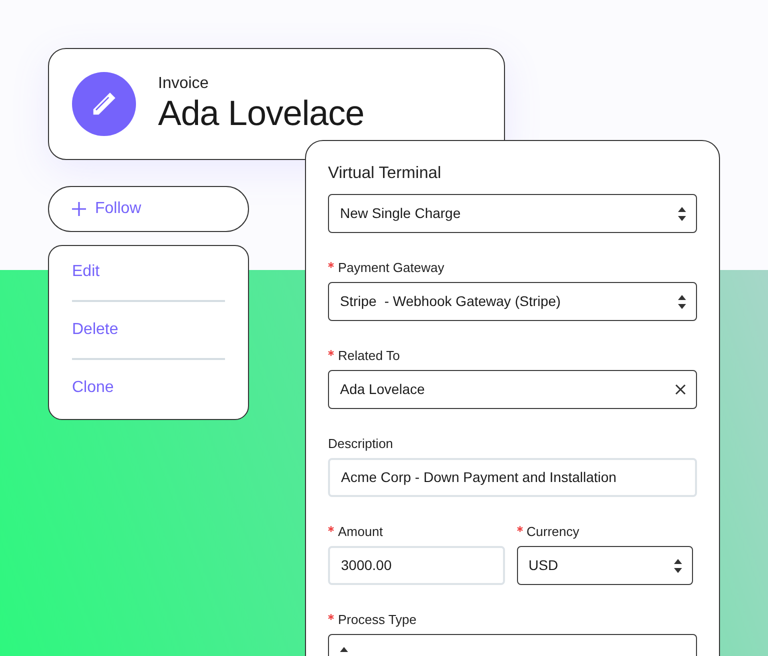  I want to click on field-label: Currency, so click(553, 532).